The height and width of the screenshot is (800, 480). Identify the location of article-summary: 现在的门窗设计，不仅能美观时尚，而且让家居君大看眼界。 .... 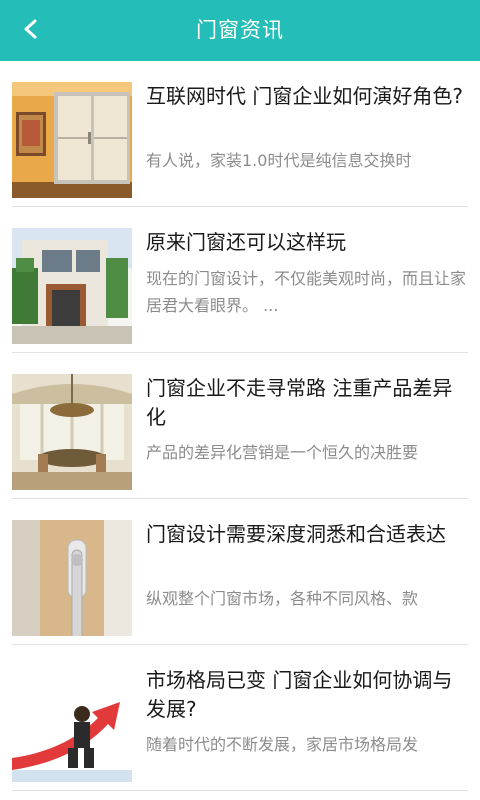
(306, 292).